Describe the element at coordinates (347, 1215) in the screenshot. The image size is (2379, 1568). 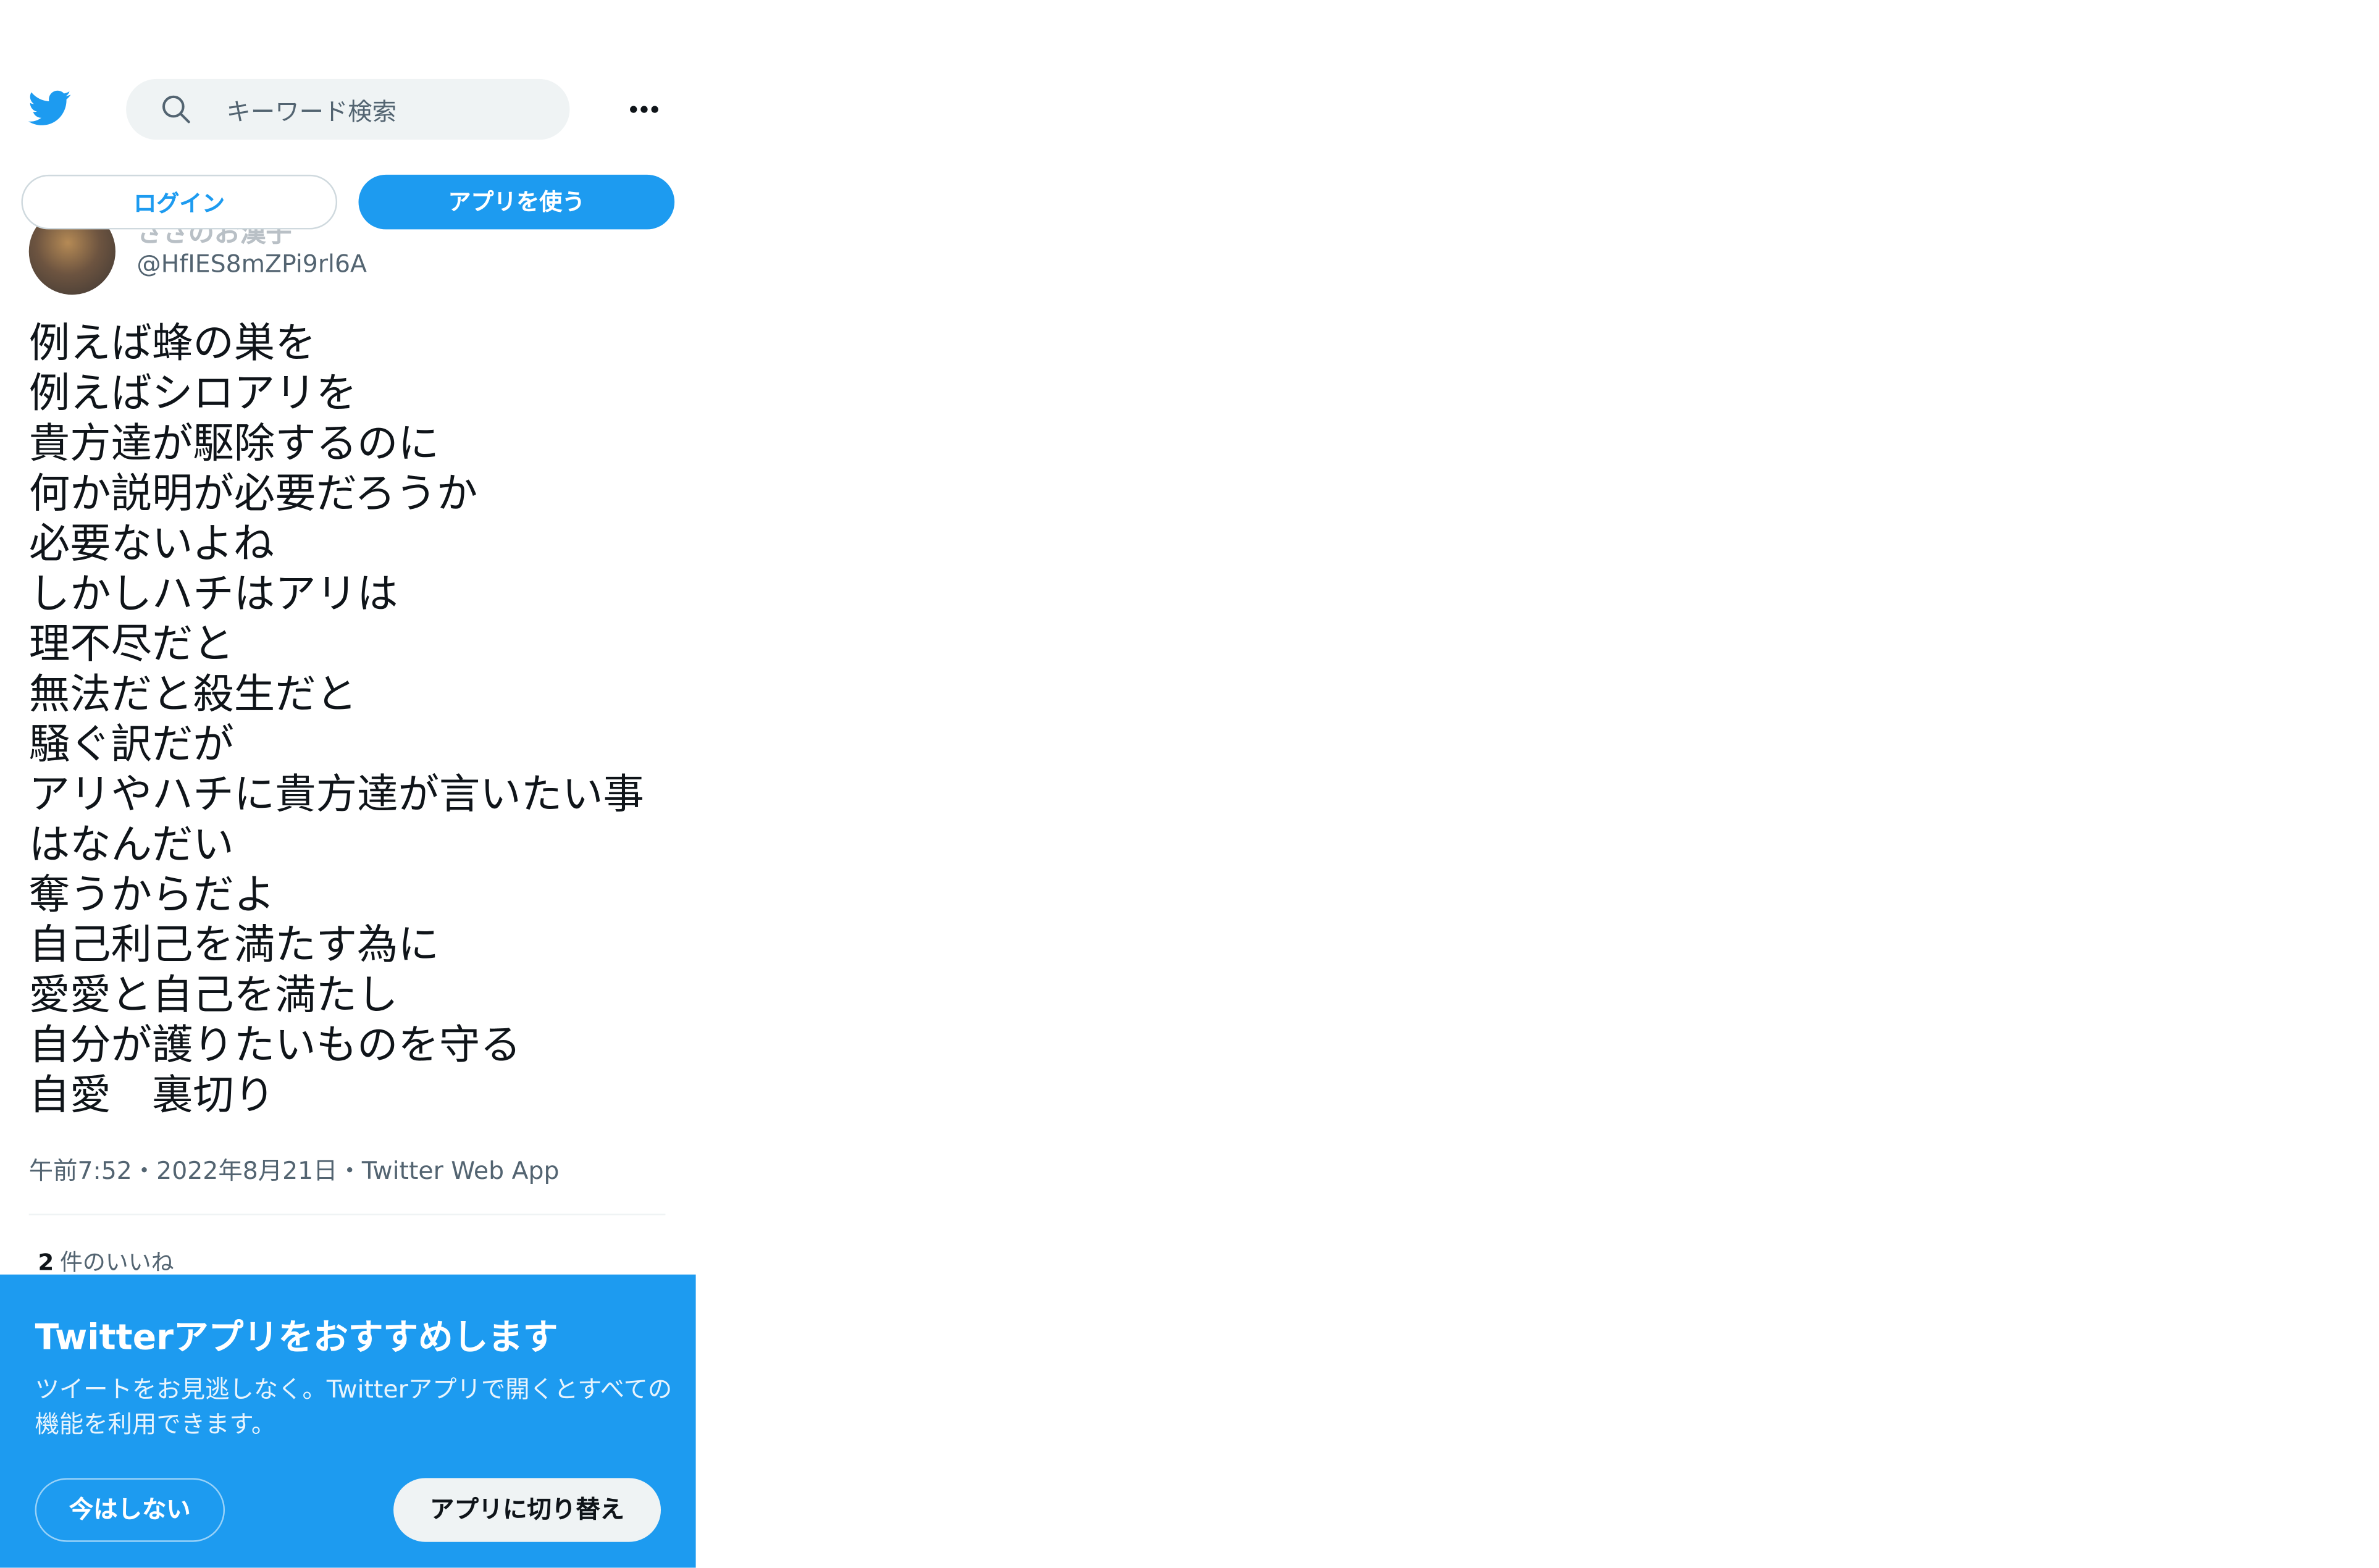
I see `divider` at that location.